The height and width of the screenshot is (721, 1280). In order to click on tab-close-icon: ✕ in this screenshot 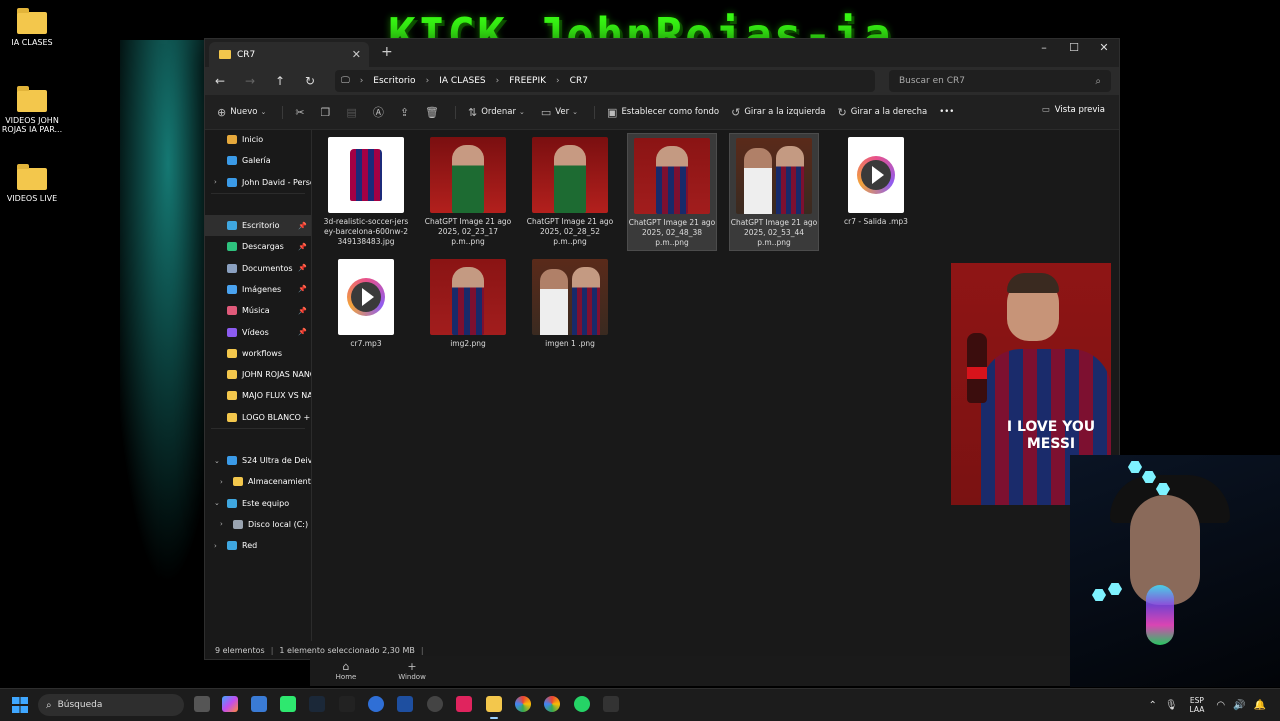, I will do `click(356, 54)`.